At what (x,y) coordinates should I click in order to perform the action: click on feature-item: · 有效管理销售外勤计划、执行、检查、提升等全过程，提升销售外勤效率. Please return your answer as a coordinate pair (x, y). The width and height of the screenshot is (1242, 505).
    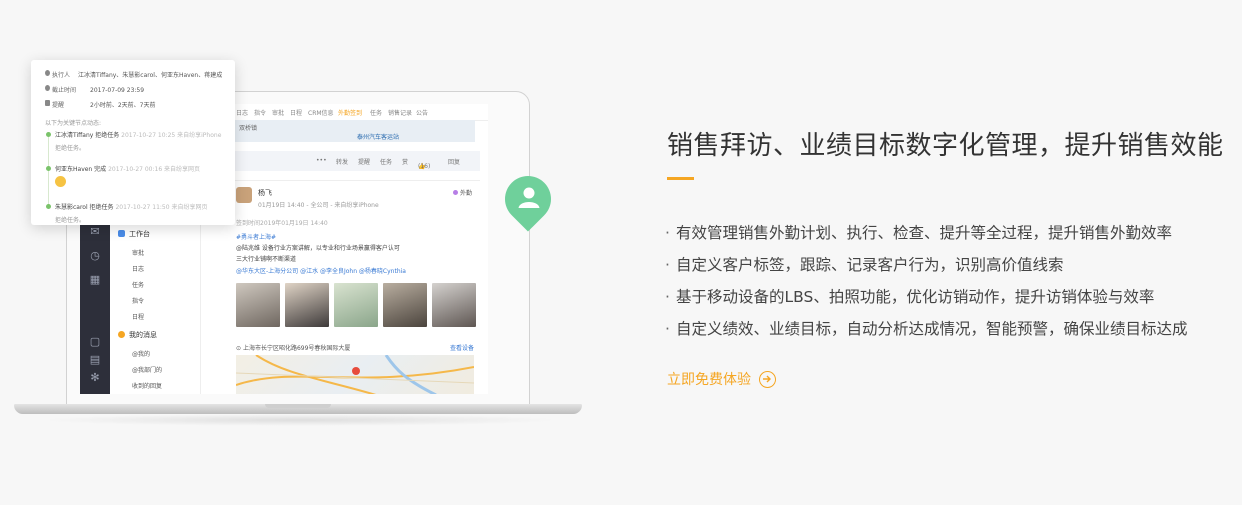
    Looking at the image, I should click on (919, 233).